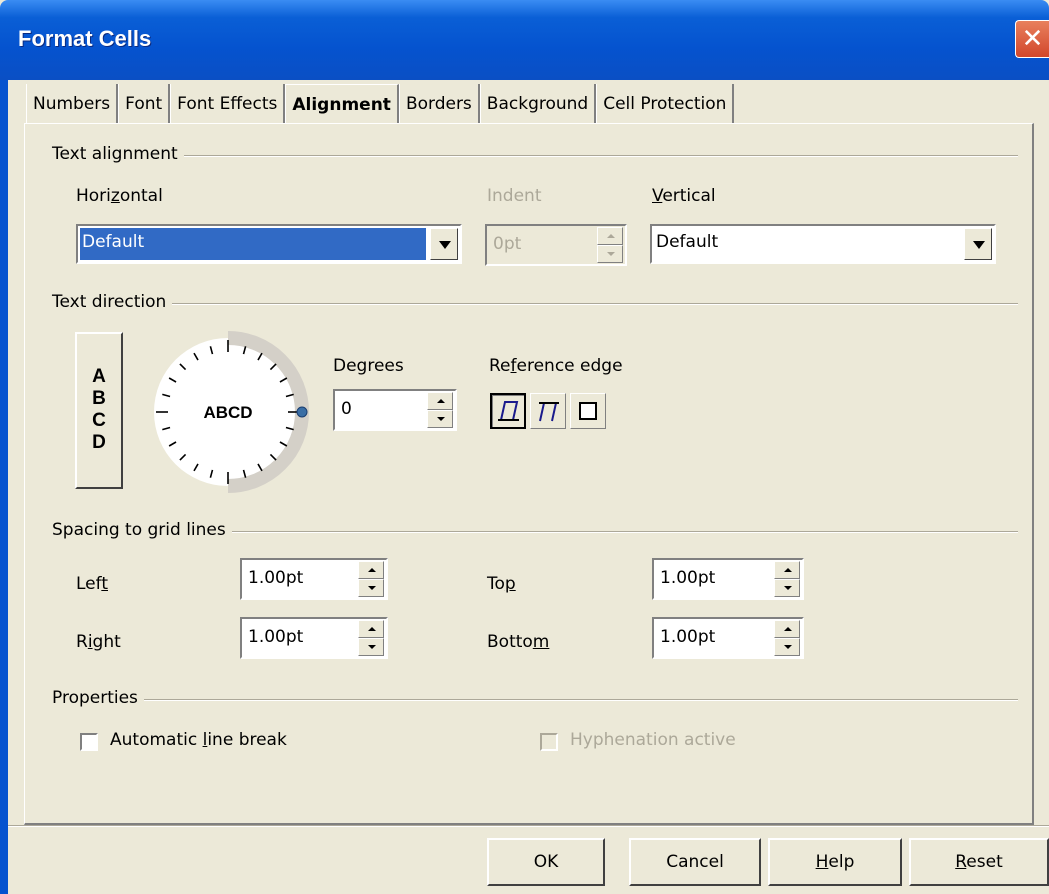  What do you see at coordinates (695, 862) in the screenshot?
I see `cancel-button: Cancel` at bounding box center [695, 862].